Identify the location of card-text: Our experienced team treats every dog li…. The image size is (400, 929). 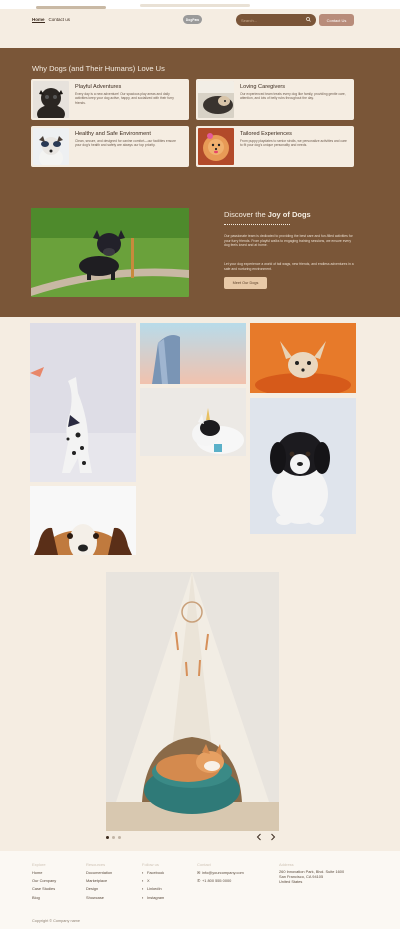
(293, 96).